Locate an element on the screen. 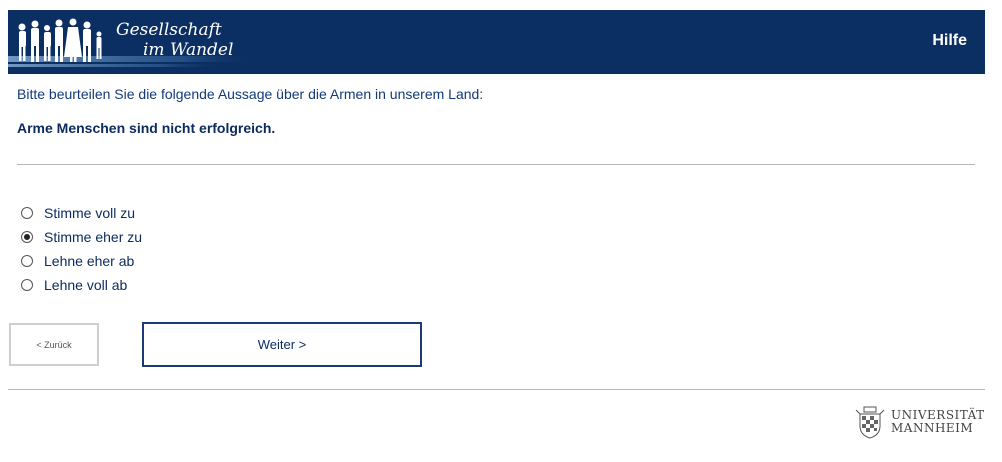  option-lehne-eher-ab: Lehne eher ab is located at coordinates (81, 261).